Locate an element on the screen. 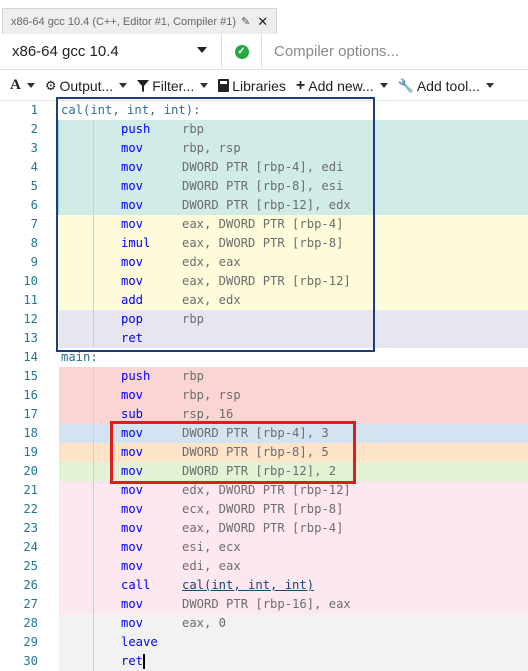  asm-operands: DWORD PTR [rbp-16], eax is located at coordinates (266, 604).